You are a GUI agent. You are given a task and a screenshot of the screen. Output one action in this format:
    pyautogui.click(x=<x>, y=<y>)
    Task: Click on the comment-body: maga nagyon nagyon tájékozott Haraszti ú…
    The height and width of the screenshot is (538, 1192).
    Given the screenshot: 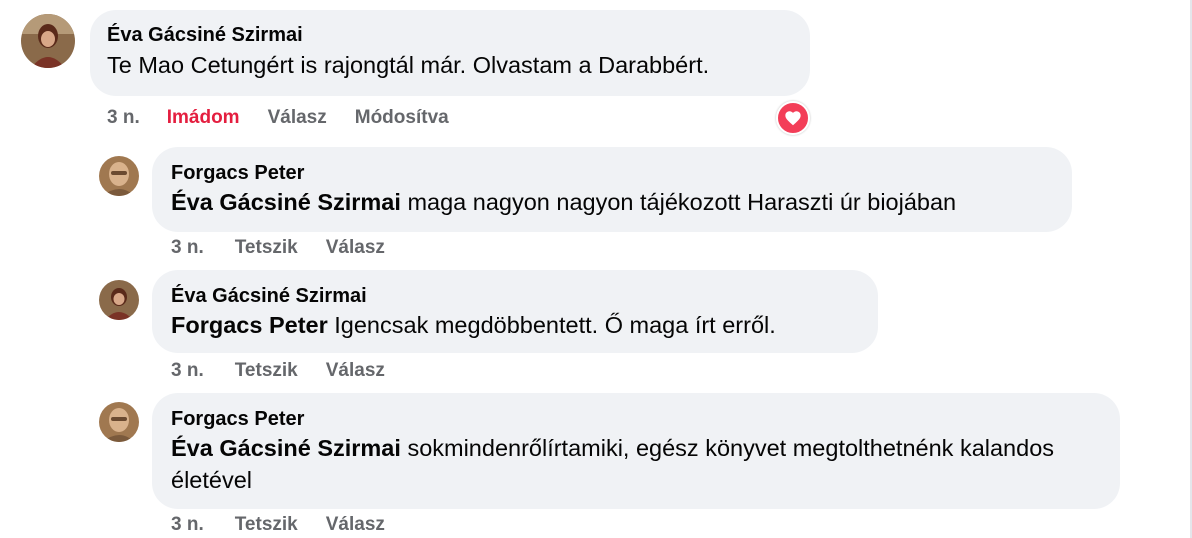 What is the action you would take?
    pyautogui.click(x=682, y=202)
    